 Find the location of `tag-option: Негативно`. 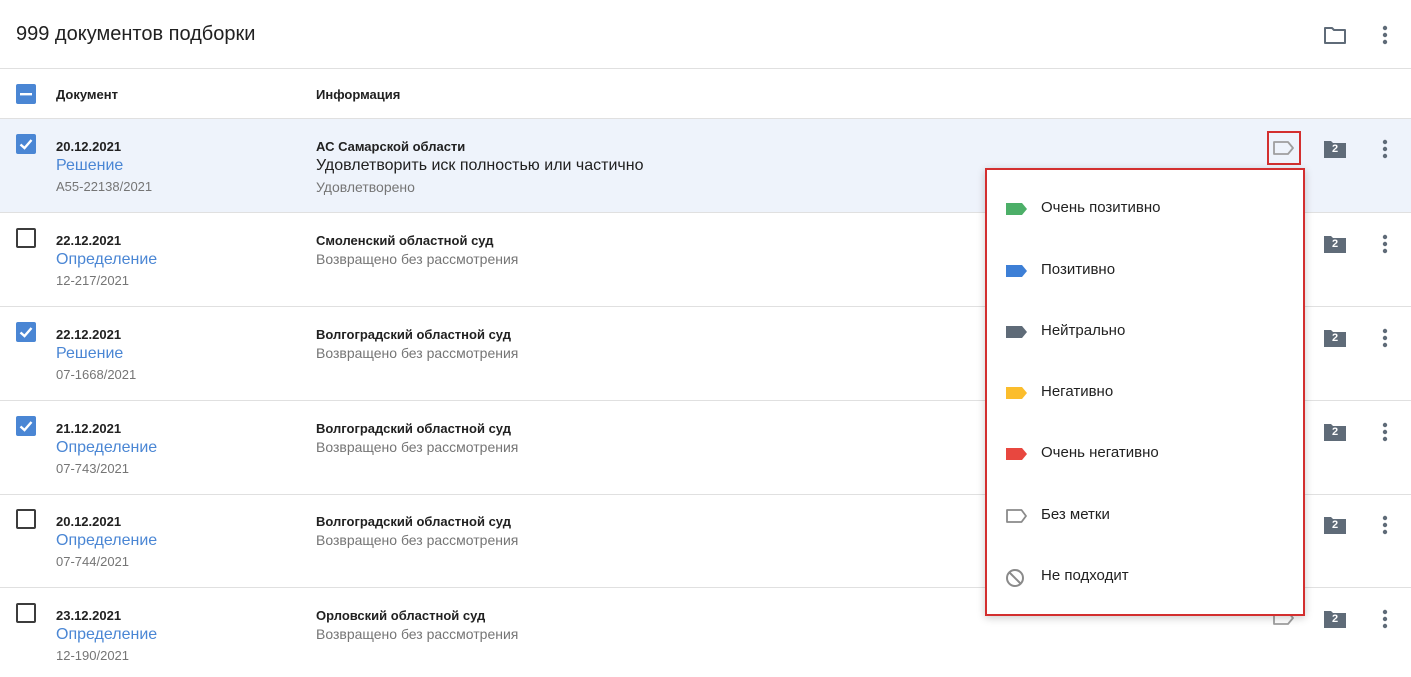

tag-option: Негативно is located at coordinates (1145, 393).